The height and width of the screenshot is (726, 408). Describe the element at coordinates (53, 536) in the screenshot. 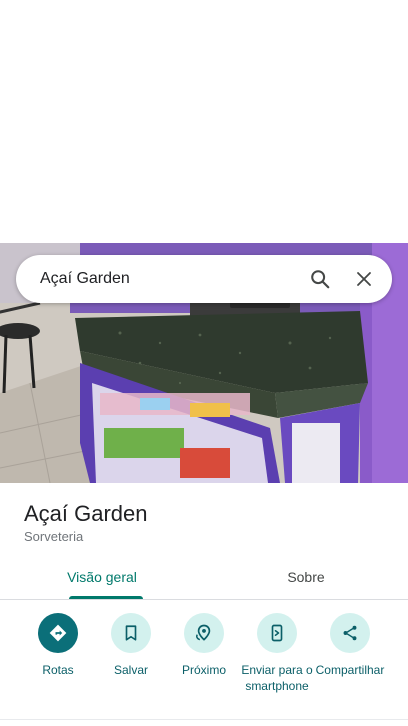

I see `place-category: Sorveteria` at that location.